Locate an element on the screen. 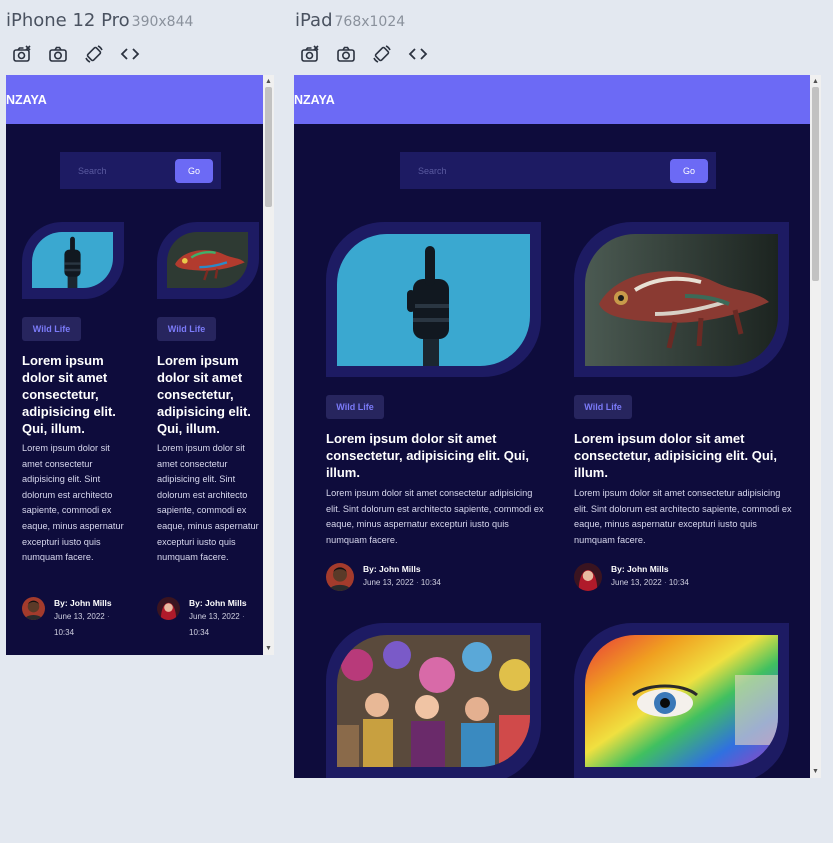 The image size is (833, 843). iphone-toolbar is located at coordinates (76, 54).